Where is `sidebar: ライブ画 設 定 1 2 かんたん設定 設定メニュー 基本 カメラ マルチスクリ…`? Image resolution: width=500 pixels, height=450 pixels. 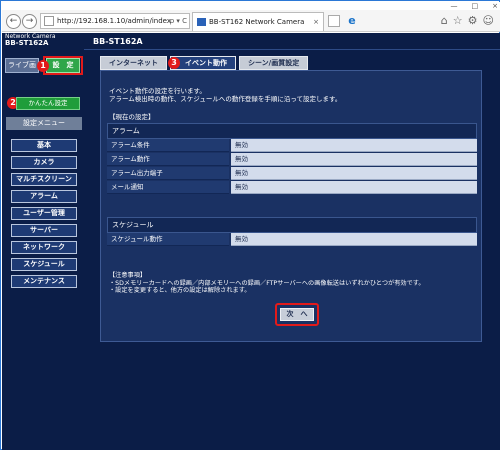
sidebar: ライブ画 設 定 1 2 かんたん設定 設定メニュー 基本 カメラ マルチスクリ… is located at coordinates (43, 249).